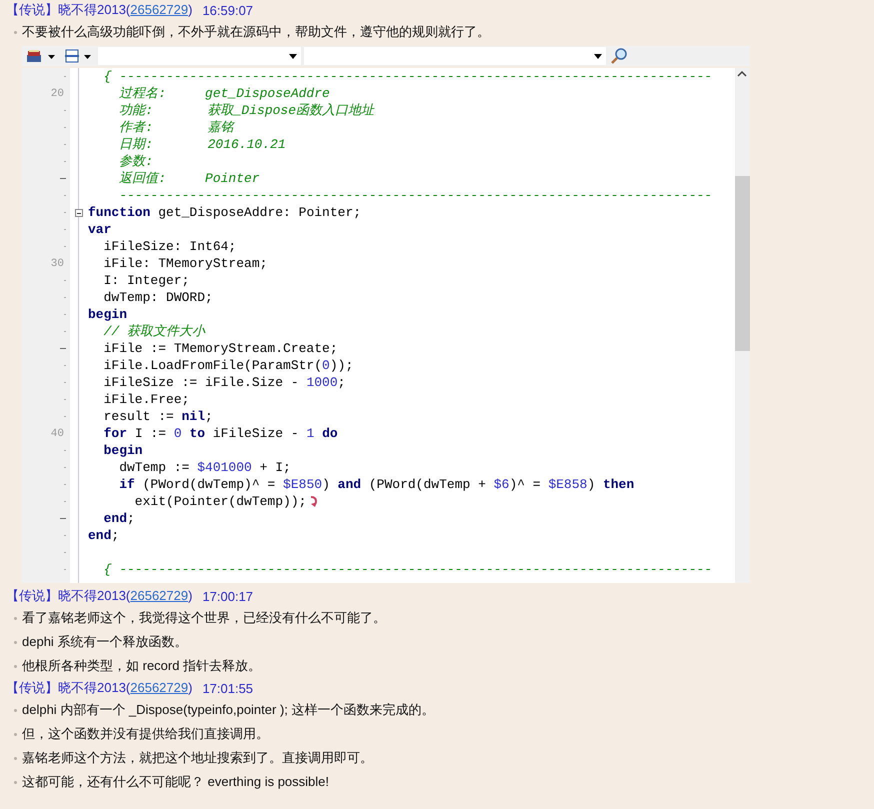 Image resolution: width=874 pixels, height=809 pixels. What do you see at coordinates (225, 212) in the screenshot?
I see `code-line: function get_DisposeAddre: Pointer;` at bounding box center [225, 212].